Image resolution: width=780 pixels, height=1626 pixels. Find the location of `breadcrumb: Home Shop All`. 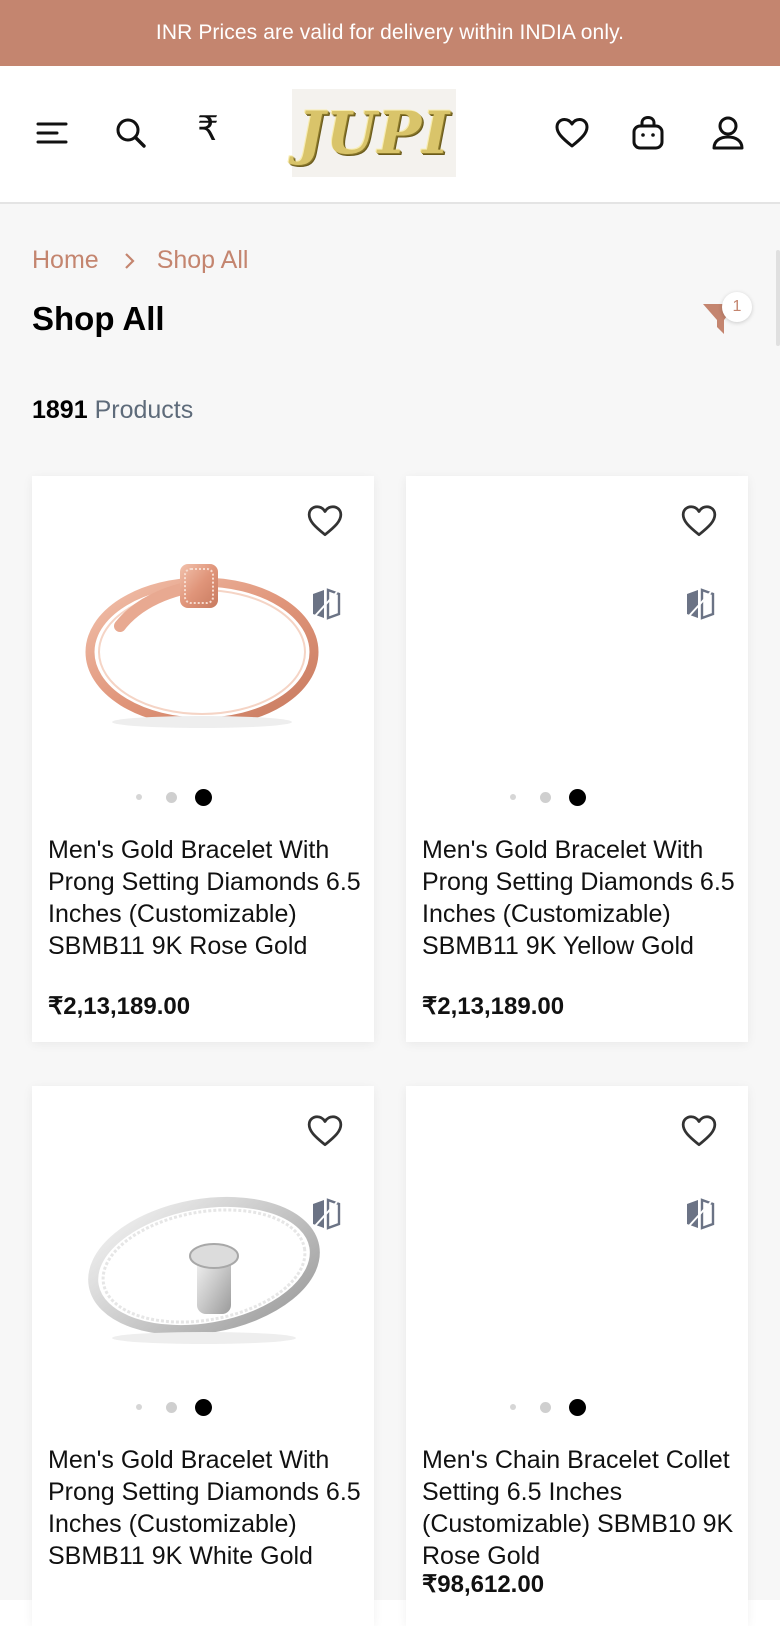

breadcrumb: Home Shop All is located at coordinates (140, 260).